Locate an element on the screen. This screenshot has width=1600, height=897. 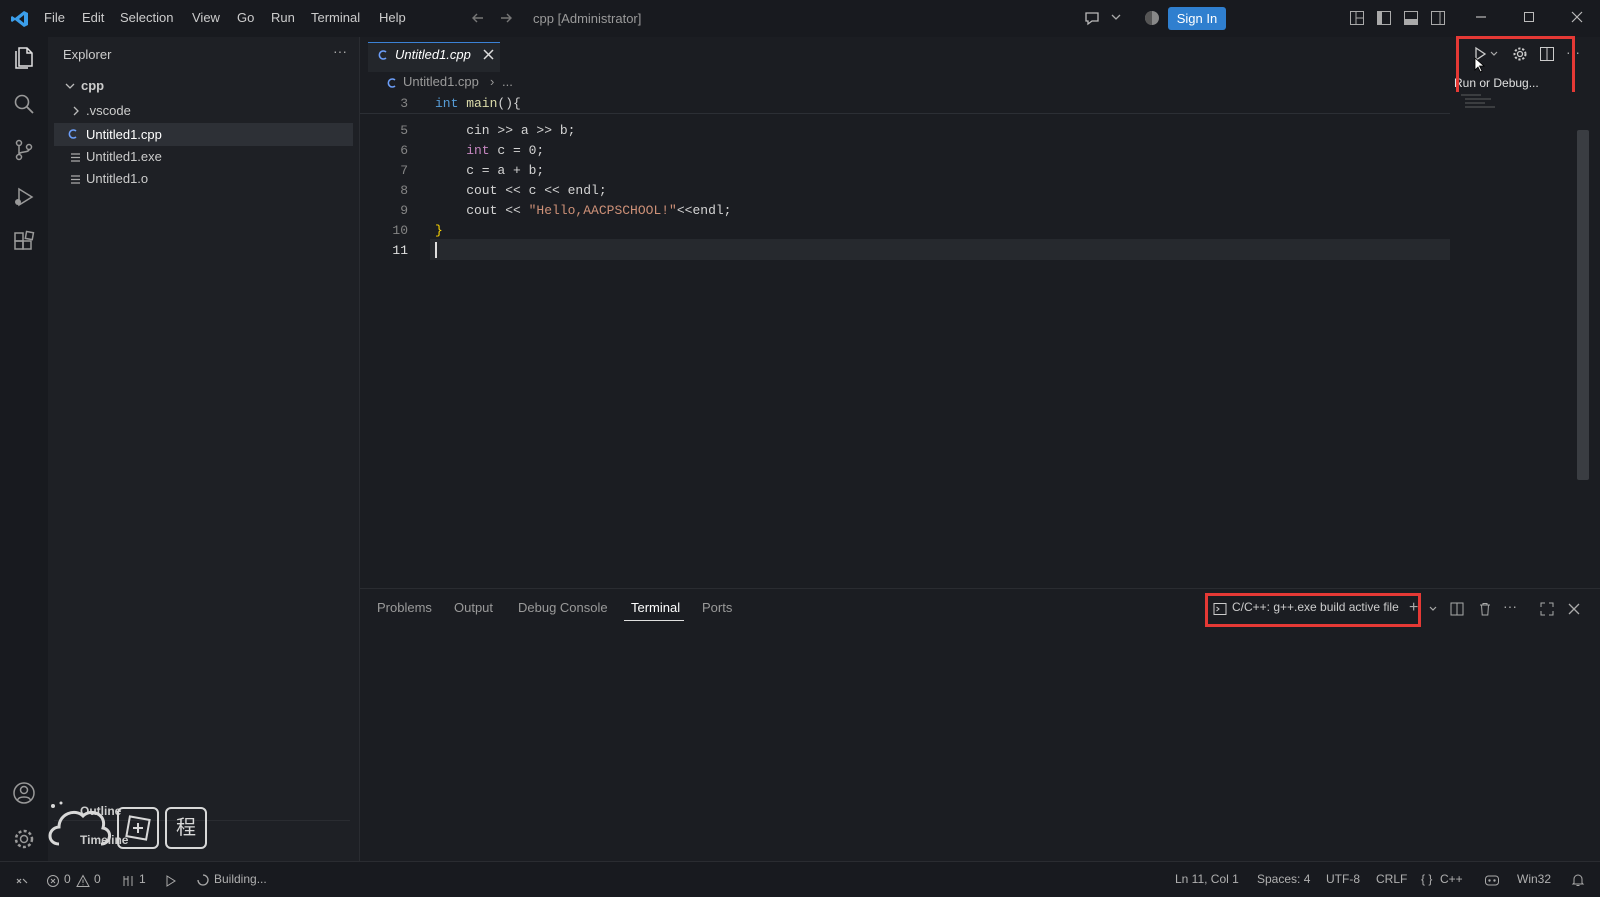
explorer-title: Explorer is located at coordinates (87, 54).